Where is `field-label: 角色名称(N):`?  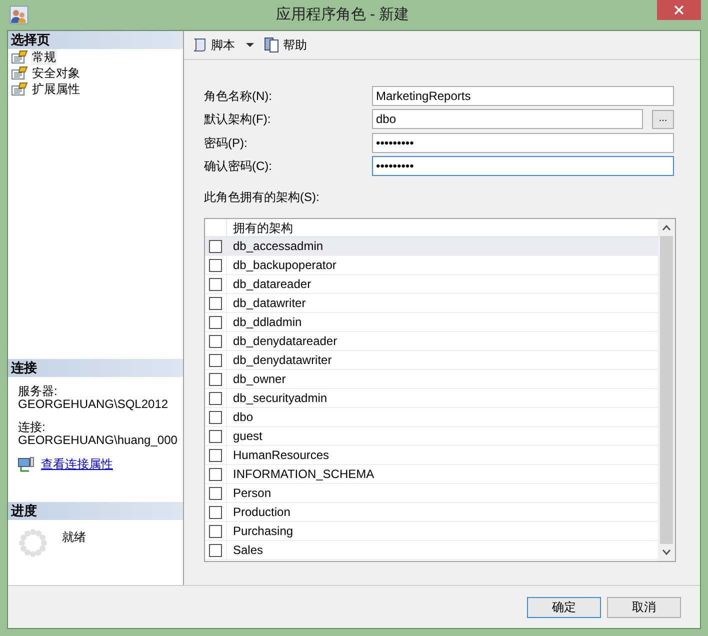
field-label: 角色名称(N): is located at coordinates (238, 96).